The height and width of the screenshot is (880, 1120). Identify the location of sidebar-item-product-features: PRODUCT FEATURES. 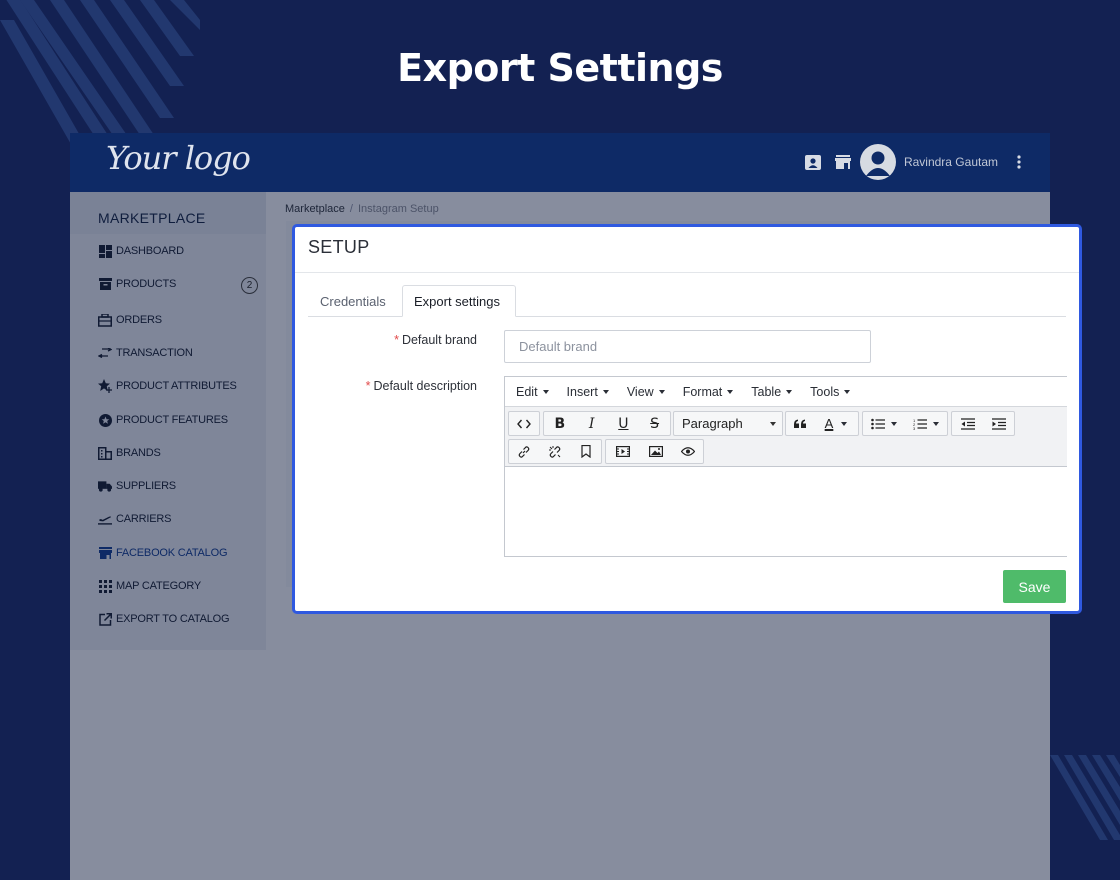
(163, 420).